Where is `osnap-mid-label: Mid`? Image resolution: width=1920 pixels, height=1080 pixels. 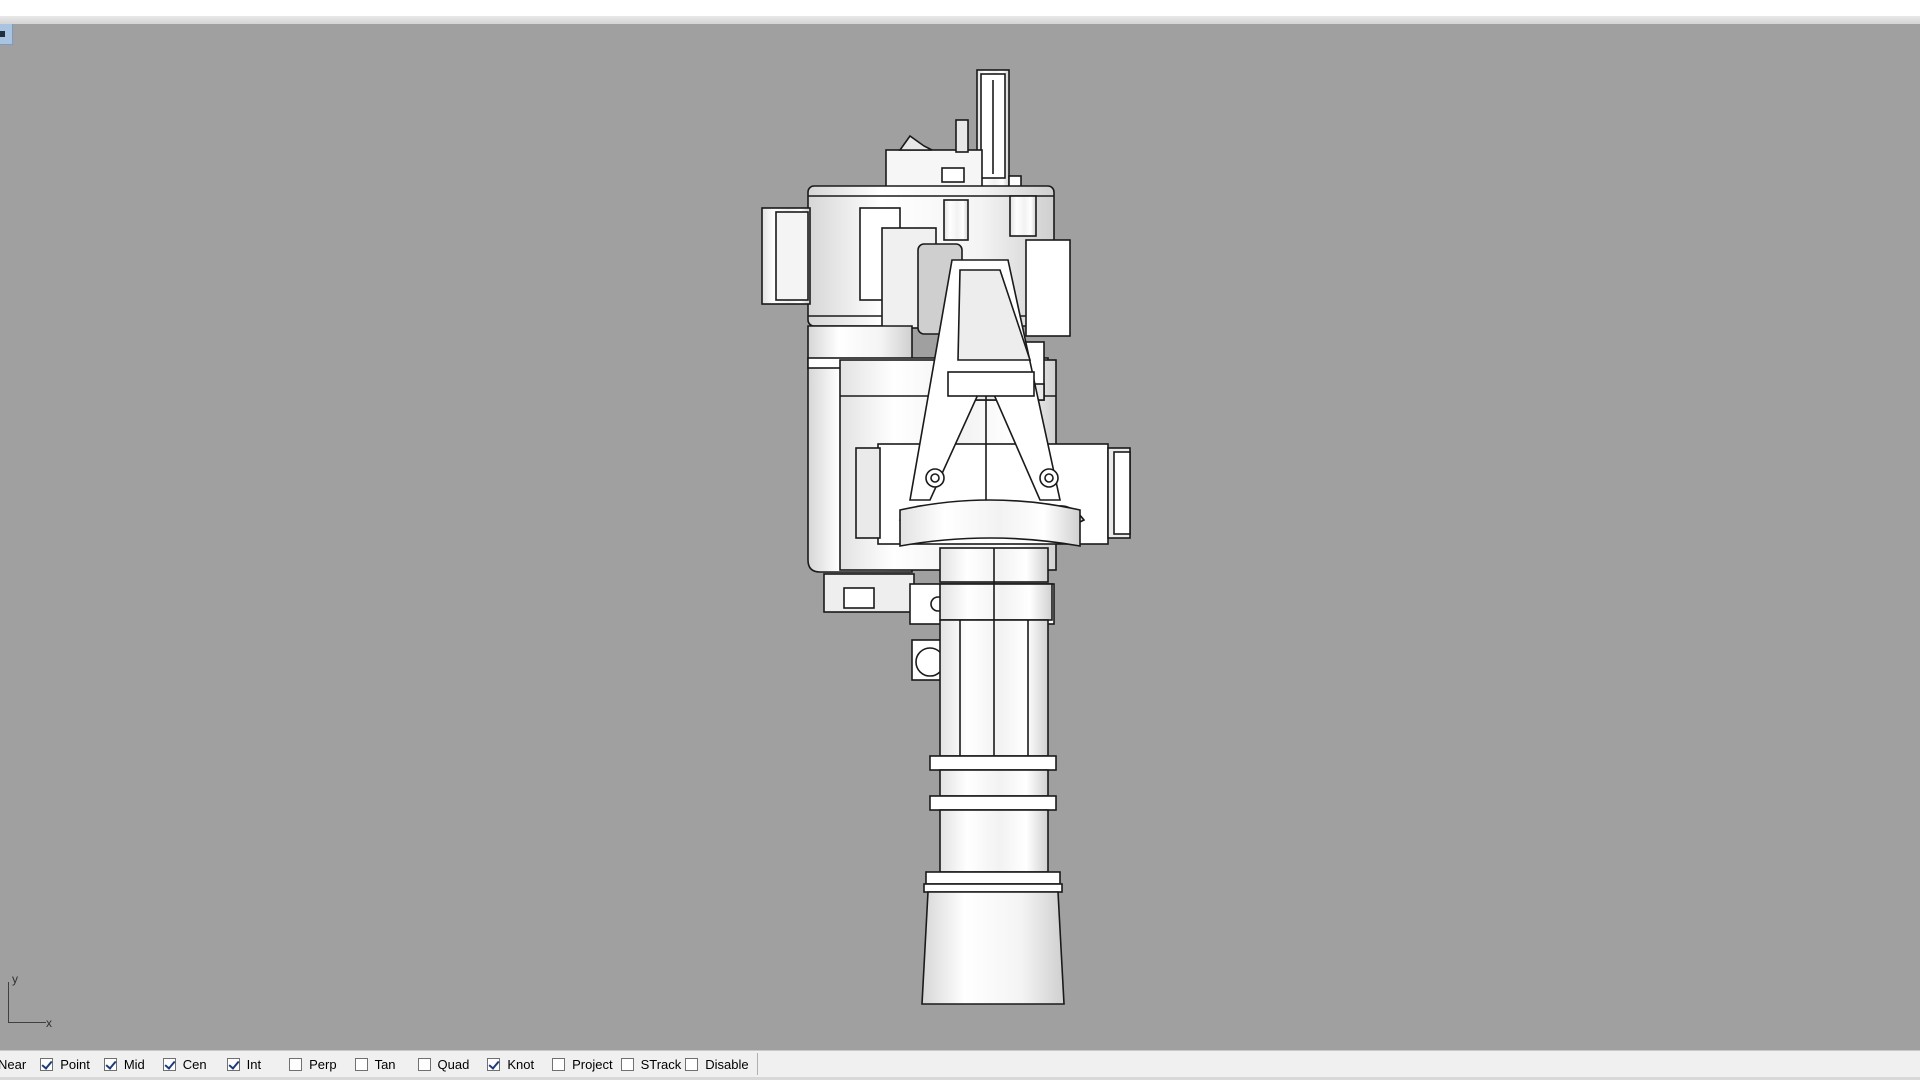 osnap-mid-label: Mid is located at coordinates (134, 1064).